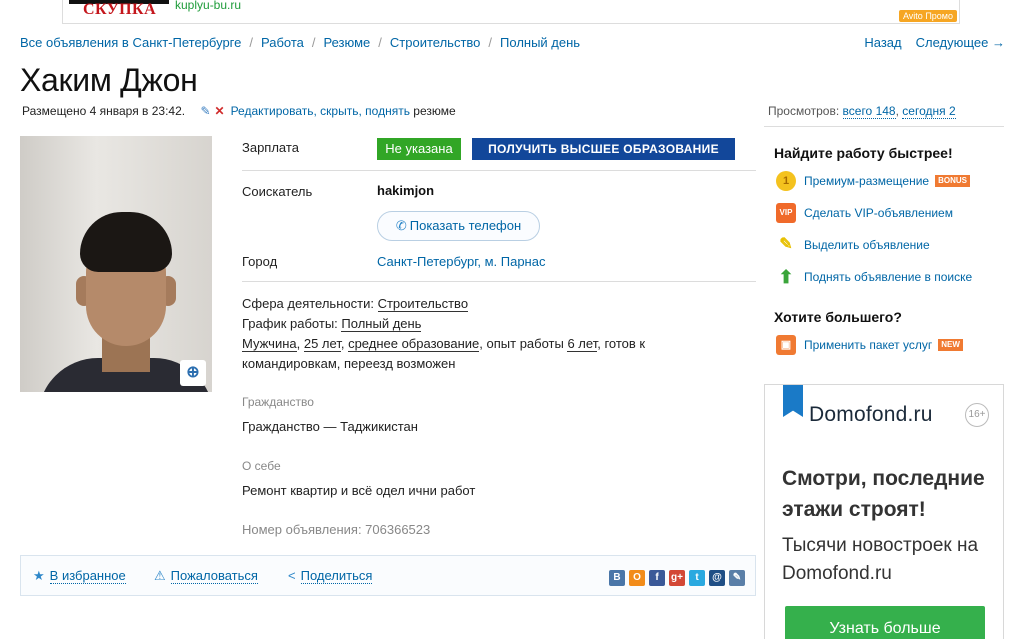  Describe the element at coordinates (322, 344) in the screenshot. I see `age-value: 25 лет` at that location.